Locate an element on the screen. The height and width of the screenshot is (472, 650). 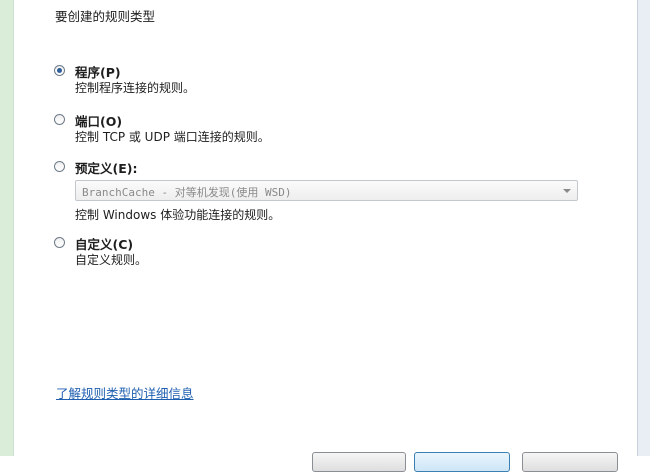
option-predefined-description: 控制 Windows 体验功能连接的规则。 is located at coordinates (178, 215).